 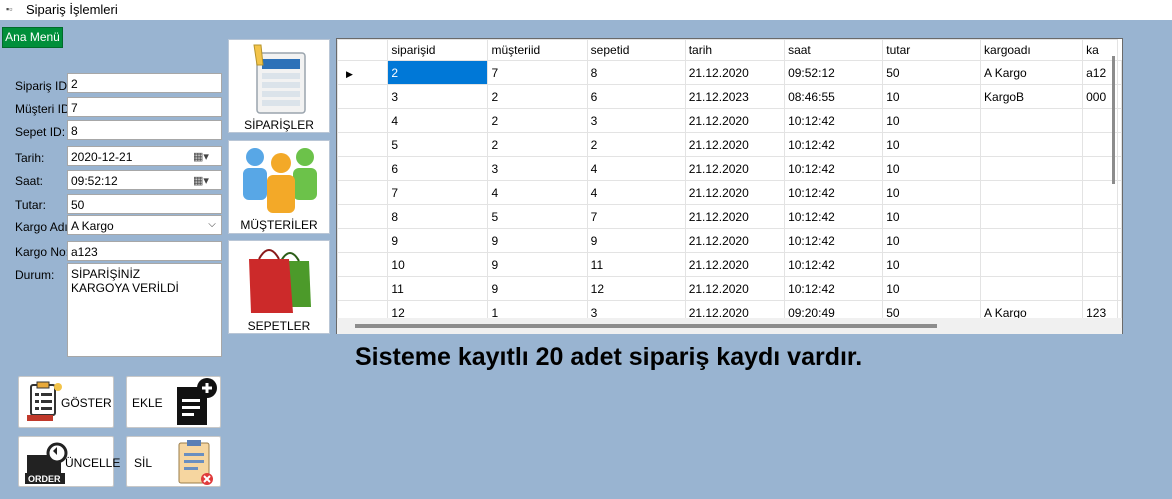 I want to click on kargo-adi-select: A Kargo ⌵, so click(x=144, y=225).